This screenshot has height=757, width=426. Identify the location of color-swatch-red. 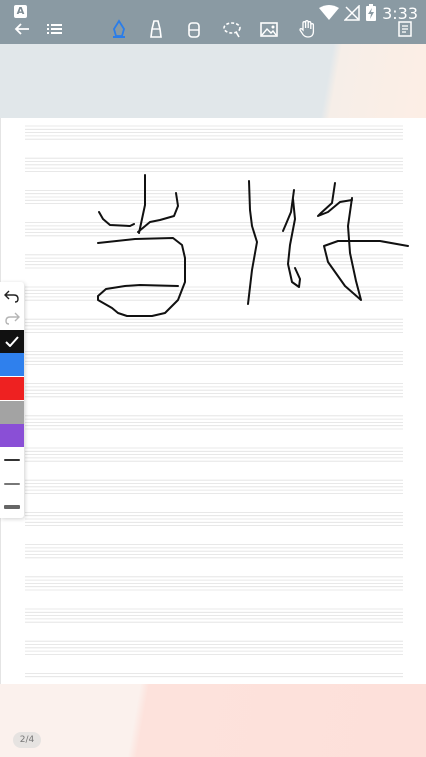
(12, 388).